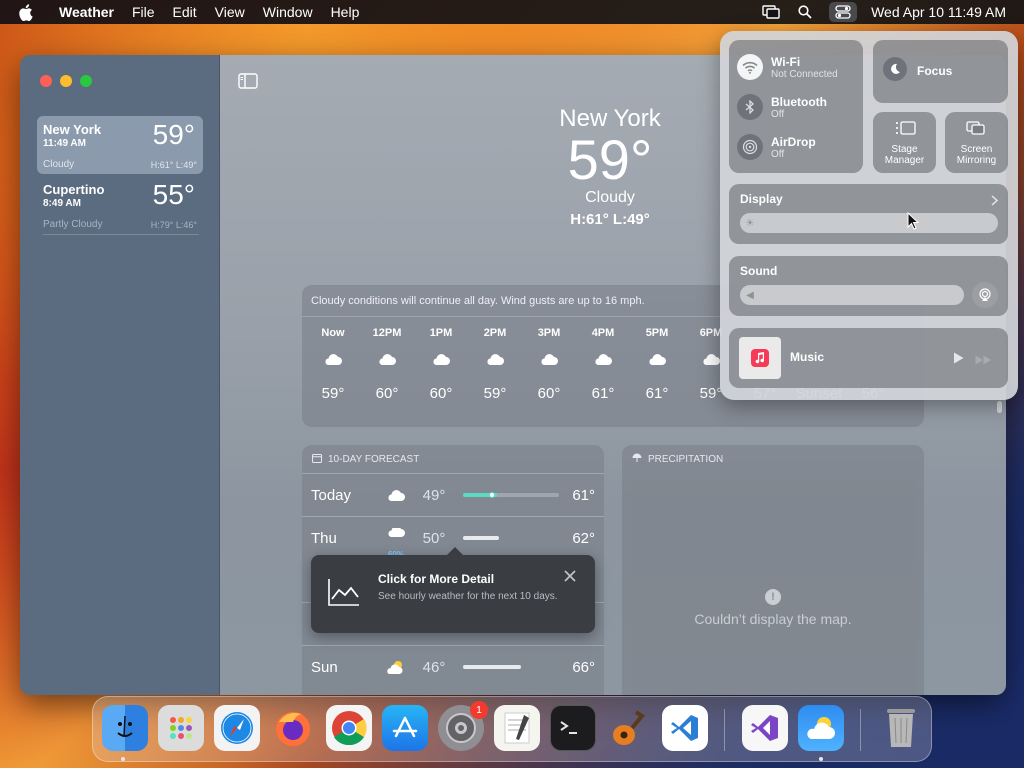  Describe the element at coordinates (958, 360) in the screenshot. I see `play-icon` at that location.